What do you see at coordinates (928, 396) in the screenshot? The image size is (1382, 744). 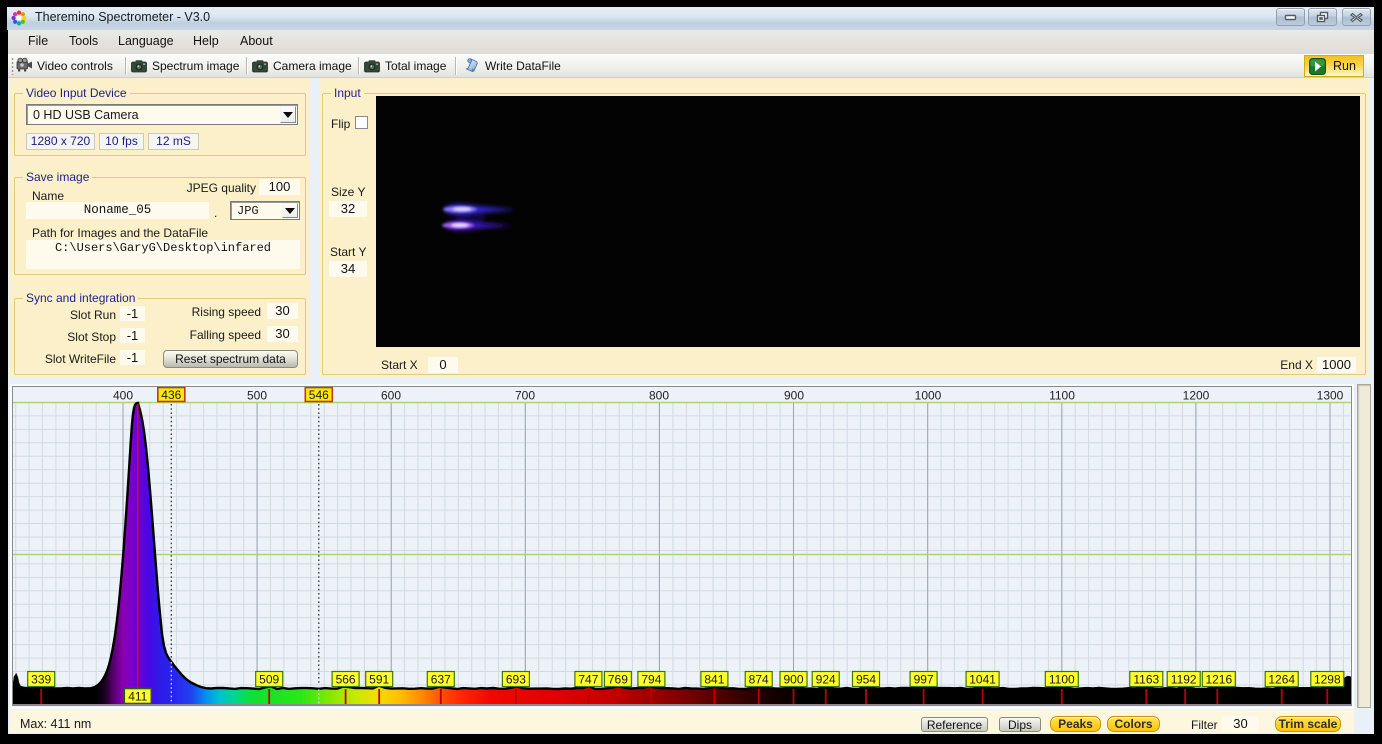 I see `svg-text: 1000` at bounding box center [928, 396].